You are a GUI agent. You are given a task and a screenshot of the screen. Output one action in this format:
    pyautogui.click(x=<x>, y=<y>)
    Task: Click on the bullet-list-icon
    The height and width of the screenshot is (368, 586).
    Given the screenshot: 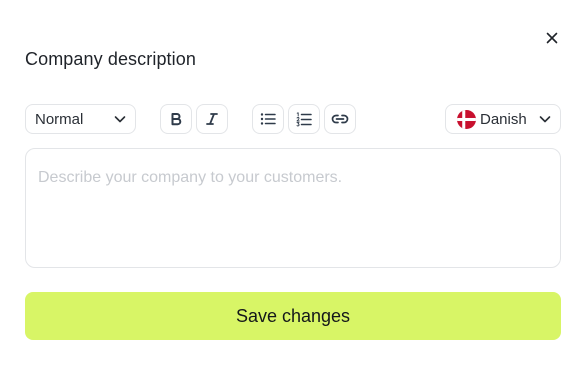 What is the action you would take?
    pyautogui.click(x=268, y=119)
    